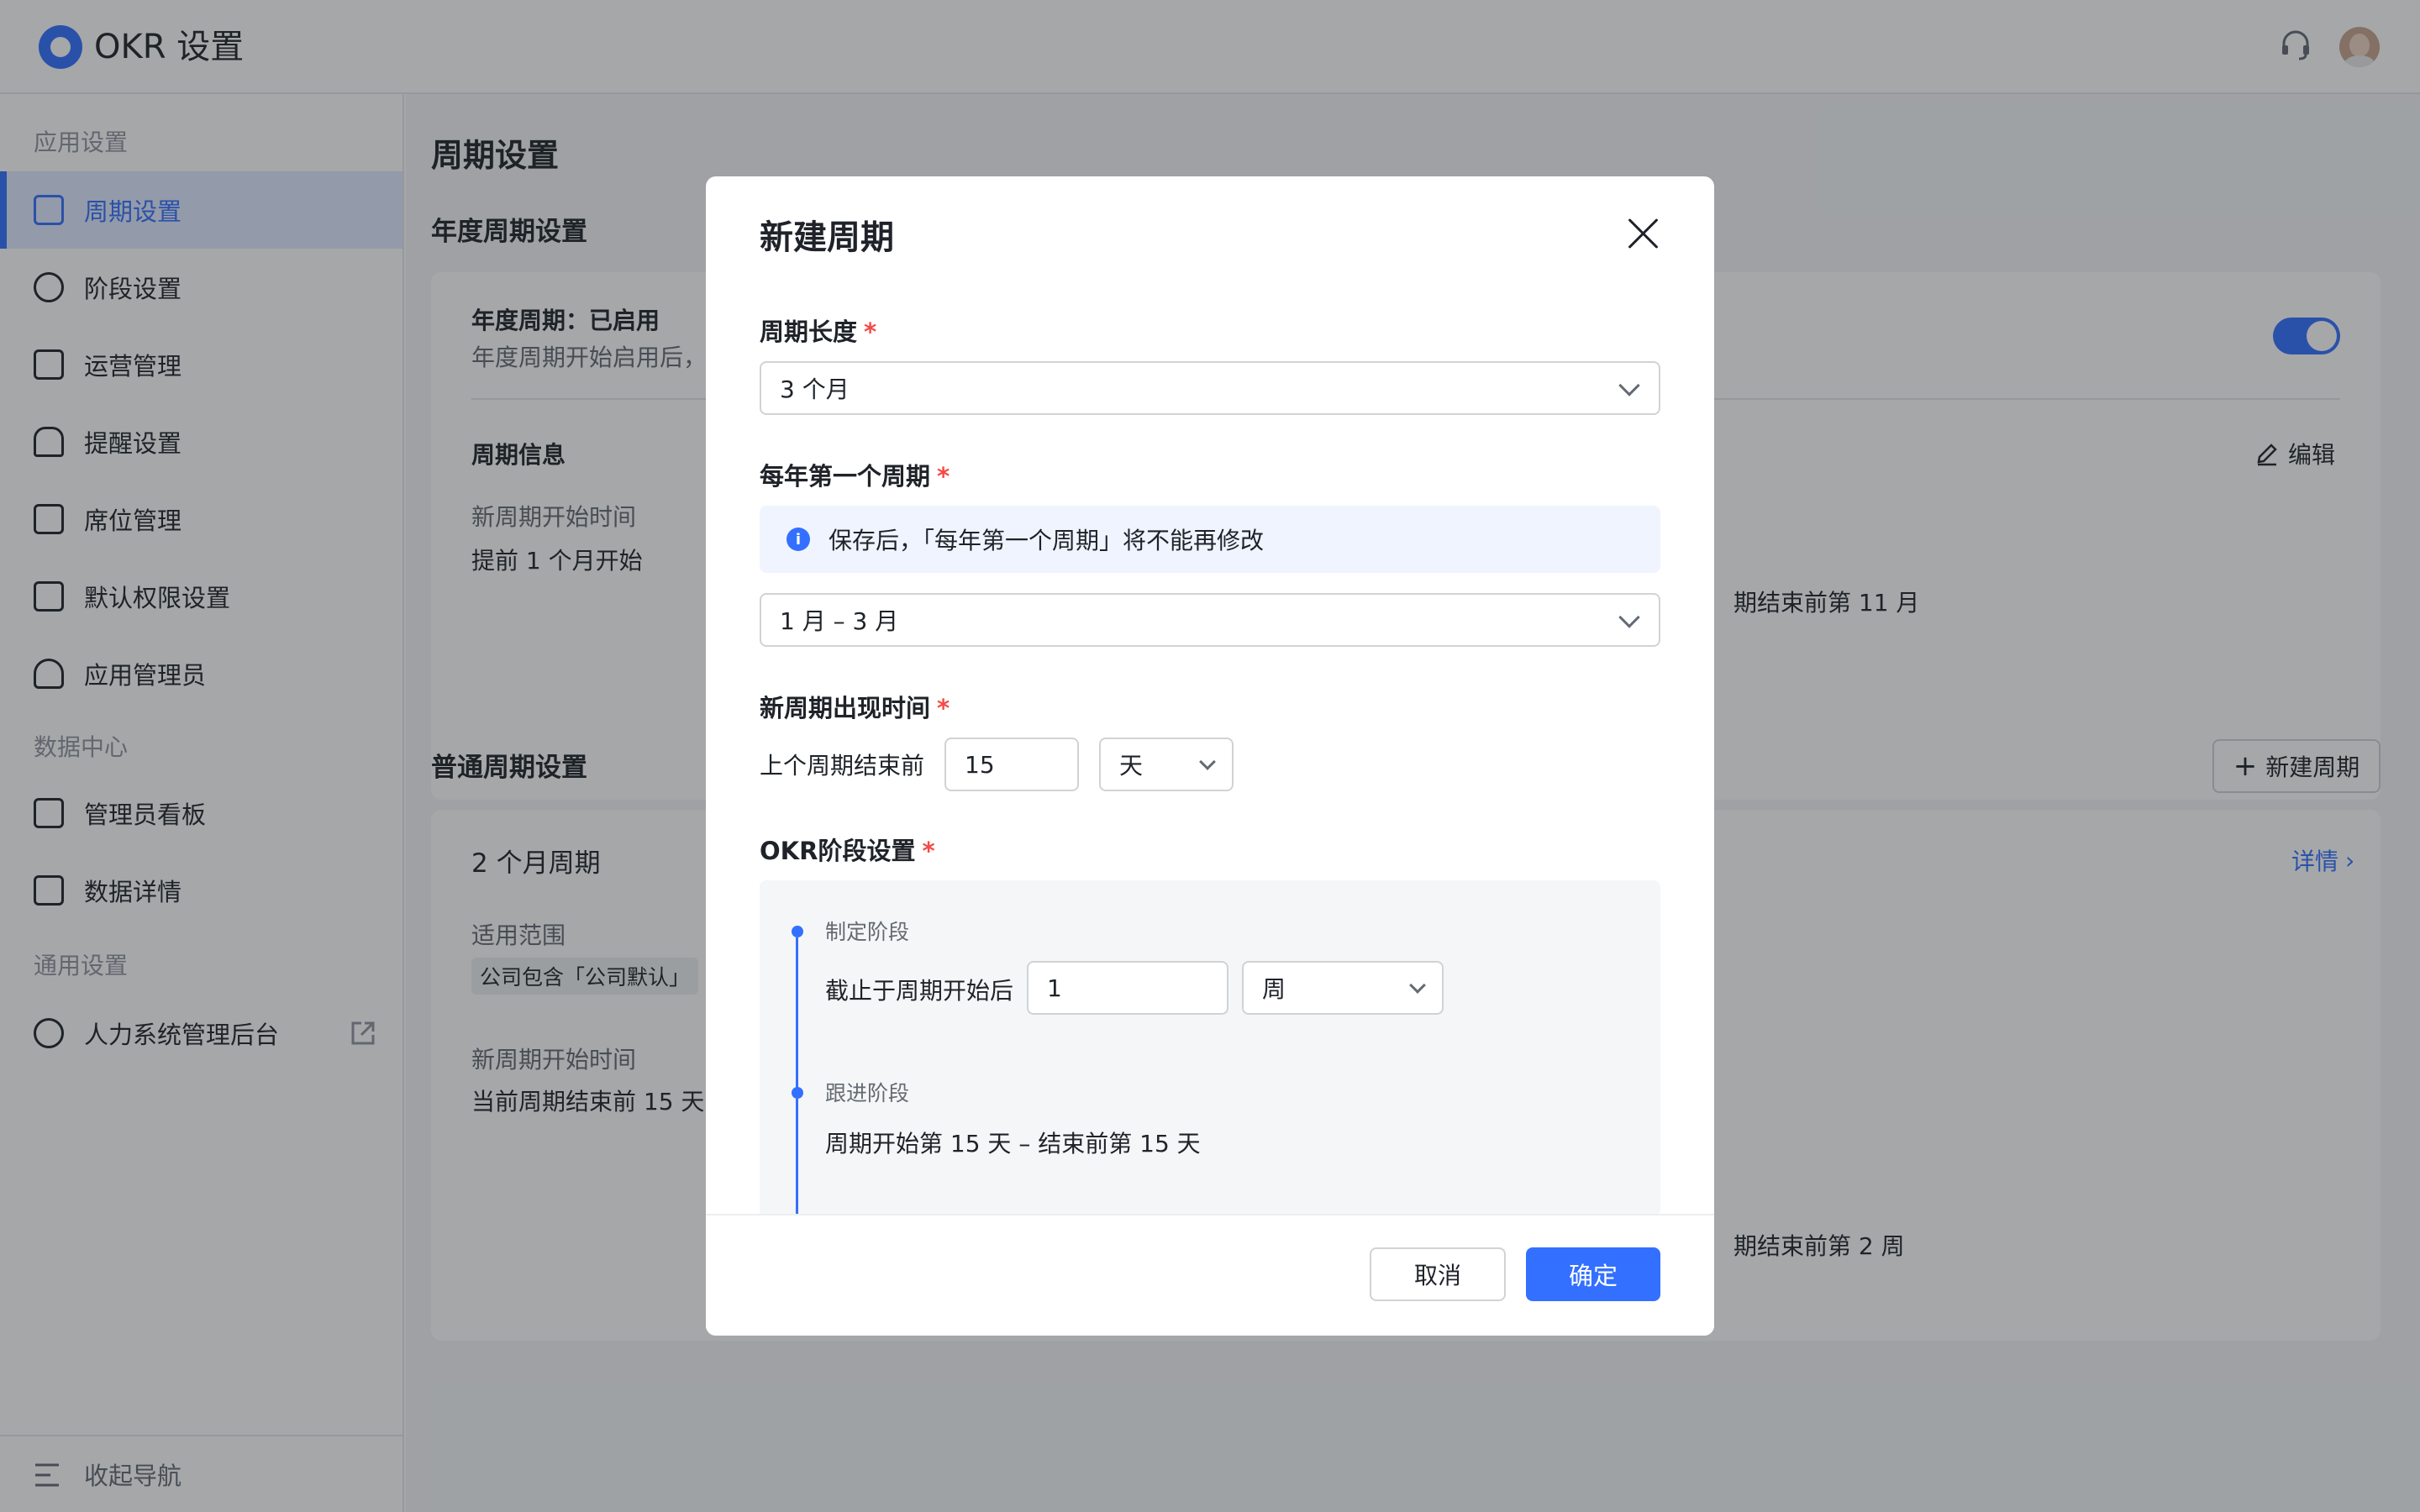 The width and height of the screenshot is (2420, 1512). Describe the element at coordinates (798, 539) in the screenshot. I see `info-icon: i` at that location.